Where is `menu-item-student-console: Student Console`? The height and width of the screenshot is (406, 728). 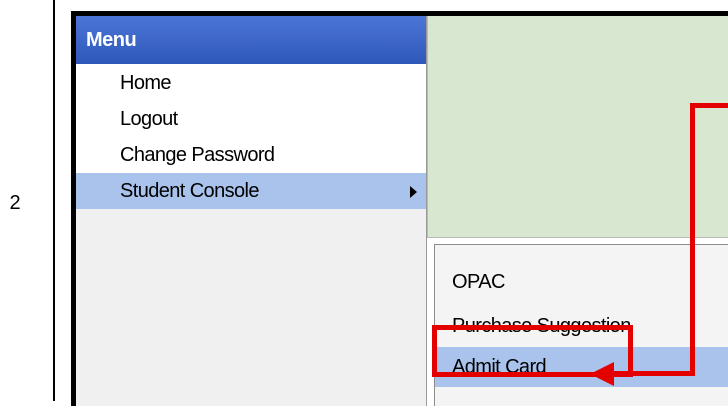
menu-item-student-console: Student Console is located at coordinates (251, 191).